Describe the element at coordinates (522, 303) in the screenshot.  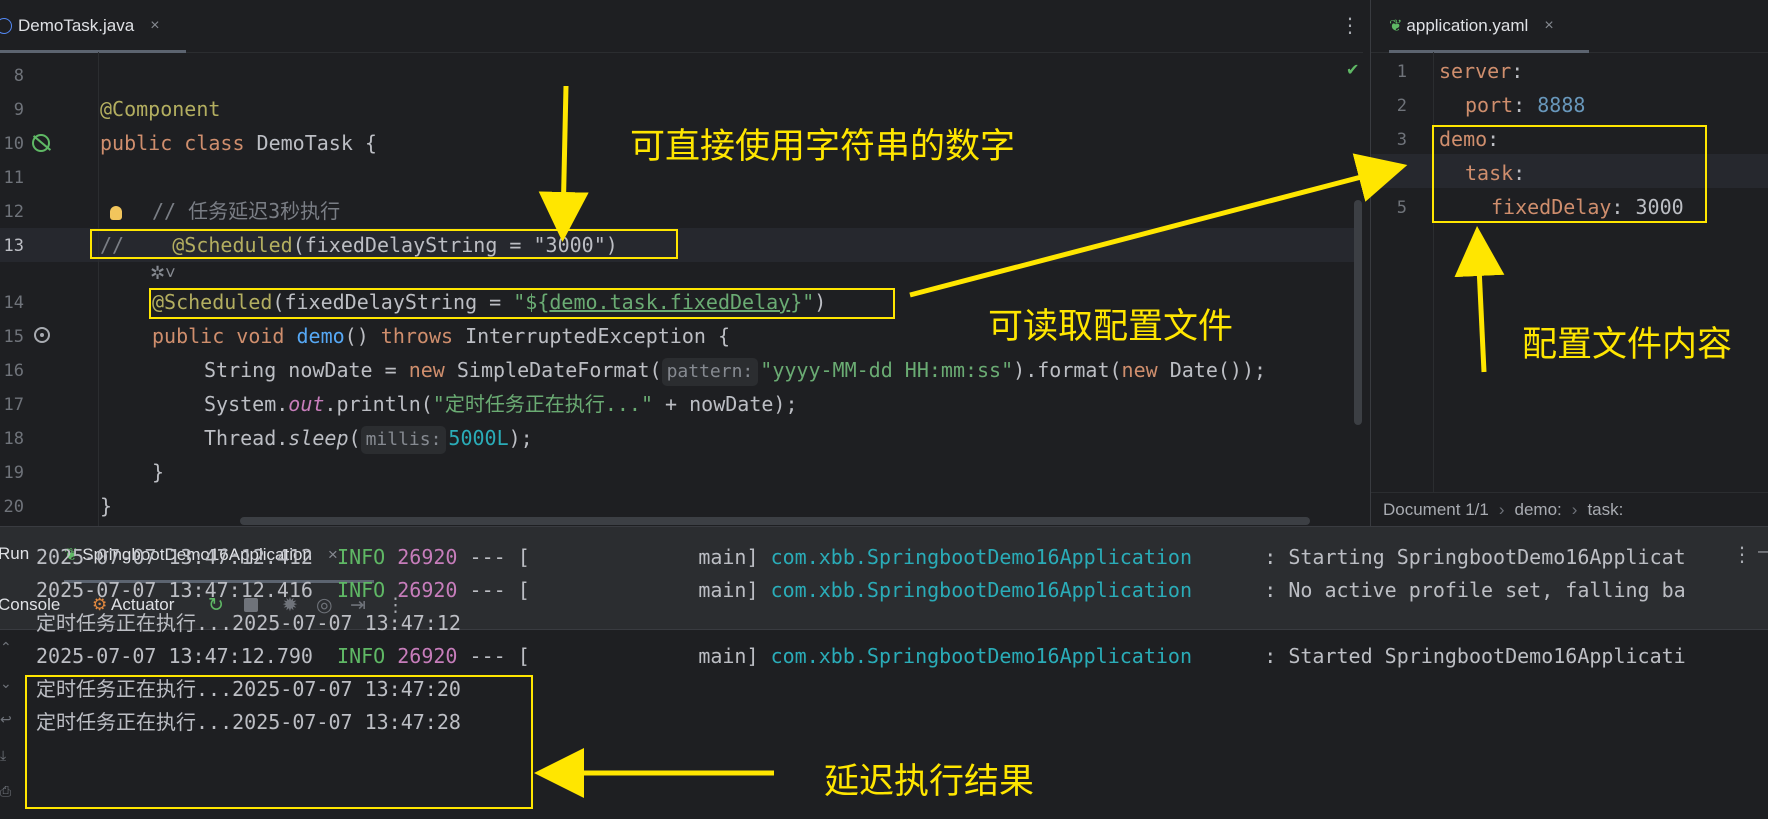
I see `highlight-box-line14` at that location.